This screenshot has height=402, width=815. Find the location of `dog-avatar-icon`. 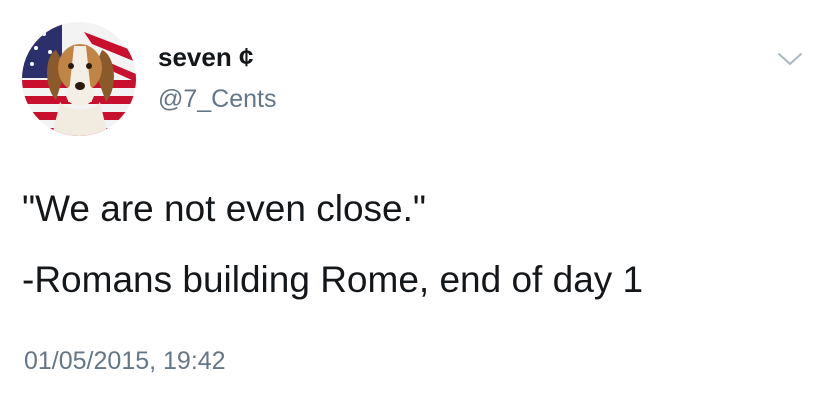

dog-avatar-icon is located at coordinates (79, 79).